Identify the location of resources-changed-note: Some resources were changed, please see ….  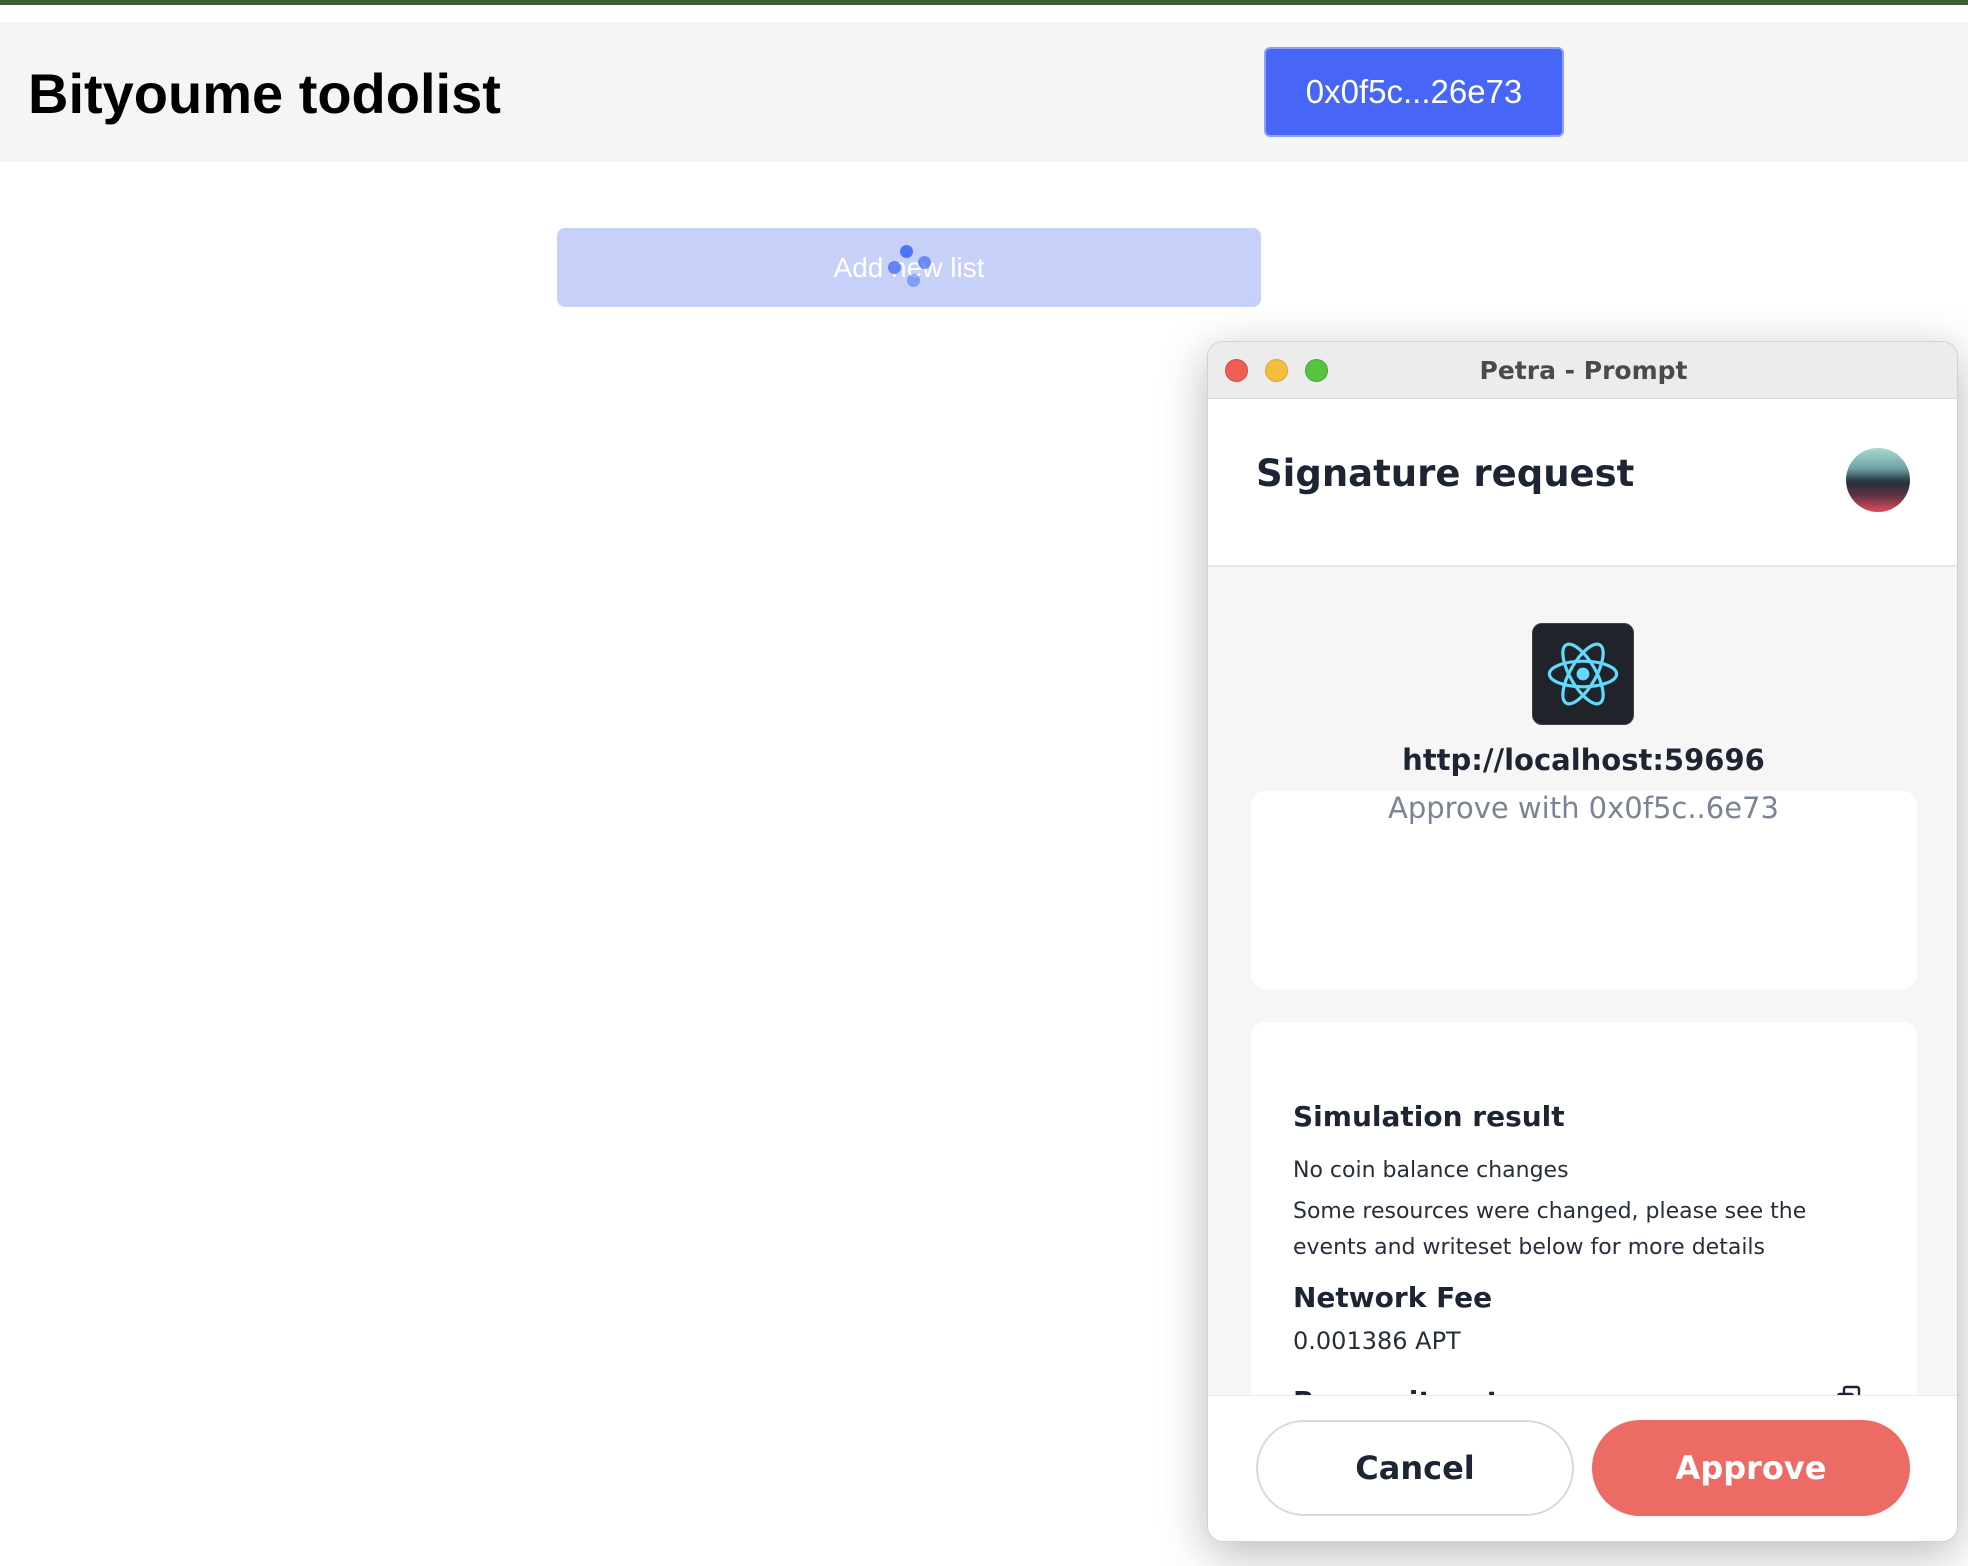
(1550, 1229).